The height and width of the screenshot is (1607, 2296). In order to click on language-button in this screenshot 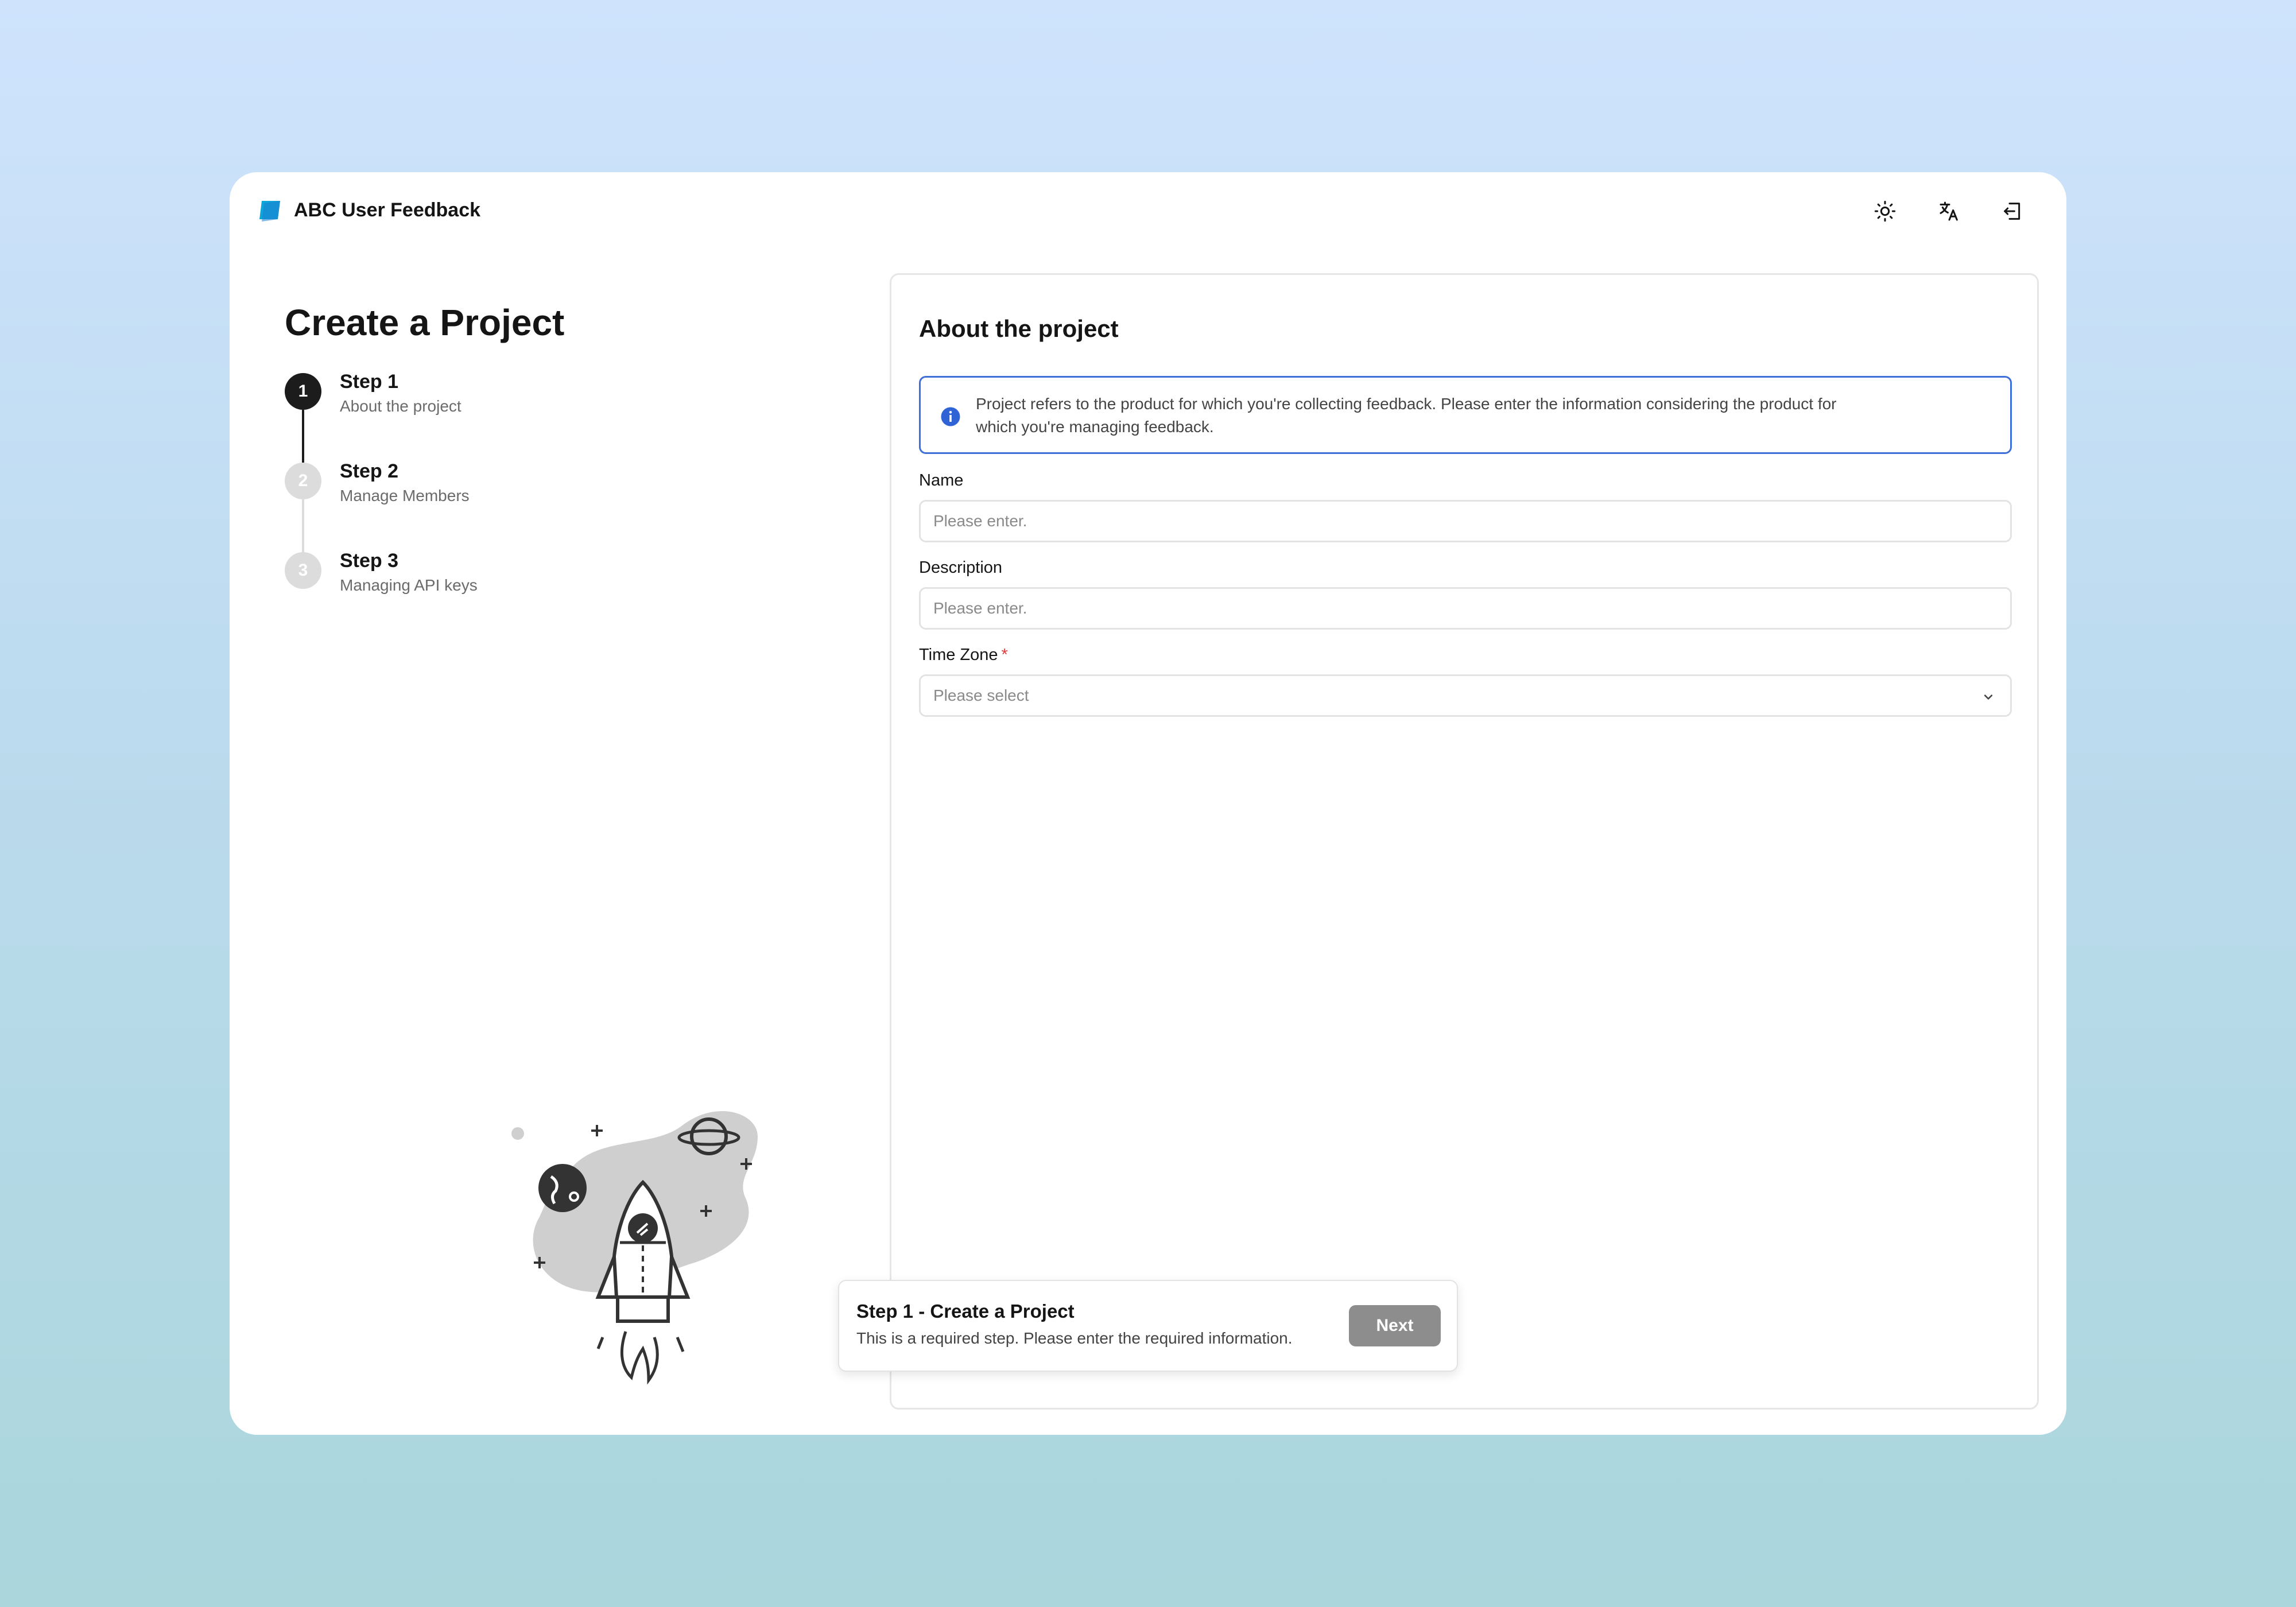, I will do `click(1949, 211)`.